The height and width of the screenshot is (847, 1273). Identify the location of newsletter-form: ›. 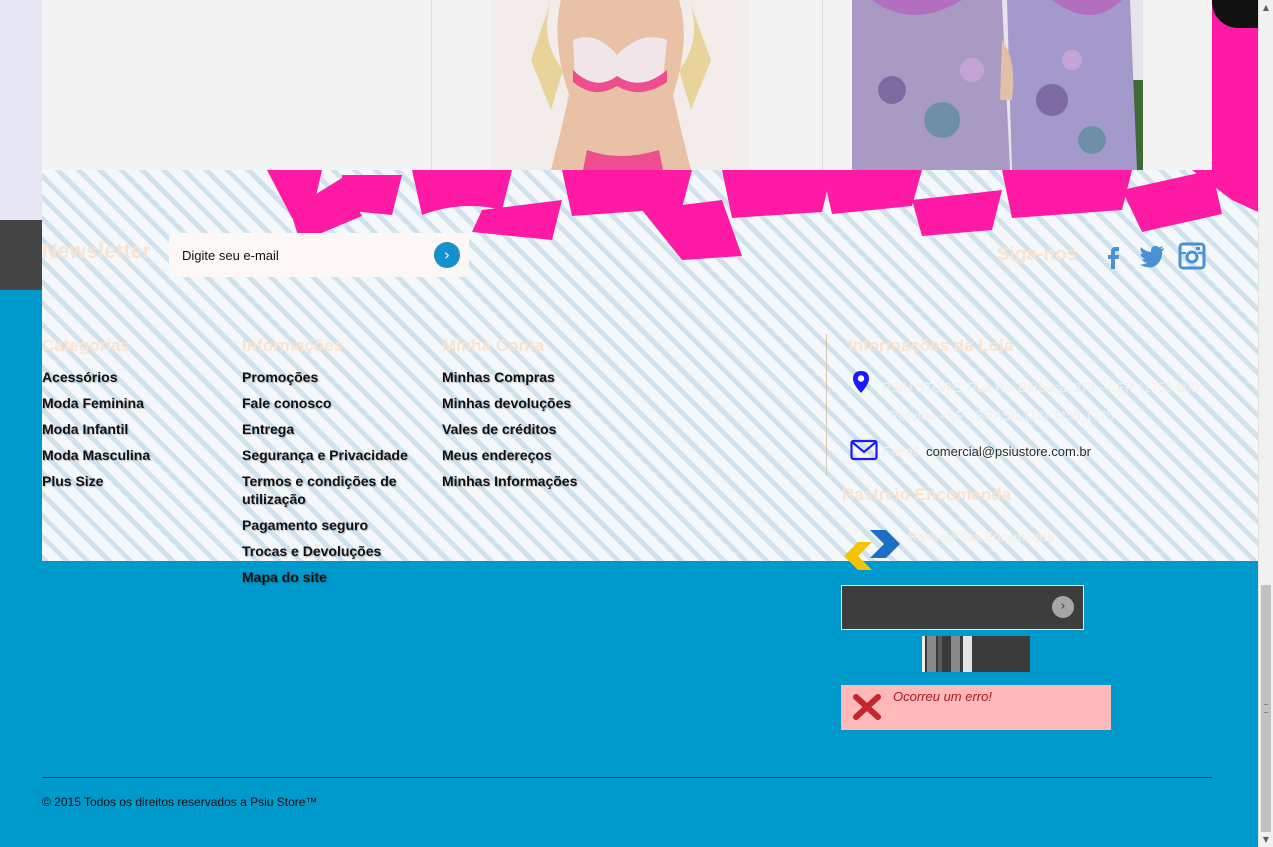
(319, 255).